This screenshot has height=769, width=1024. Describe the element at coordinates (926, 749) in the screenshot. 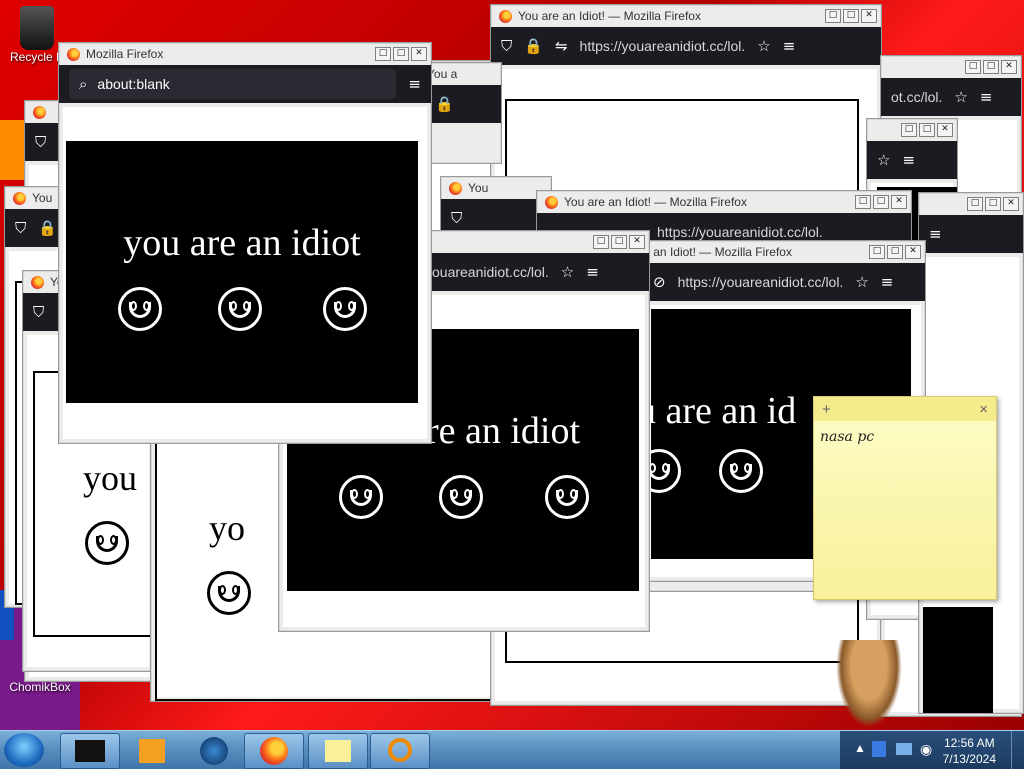

I see `volume-icon: ◉` at that location.